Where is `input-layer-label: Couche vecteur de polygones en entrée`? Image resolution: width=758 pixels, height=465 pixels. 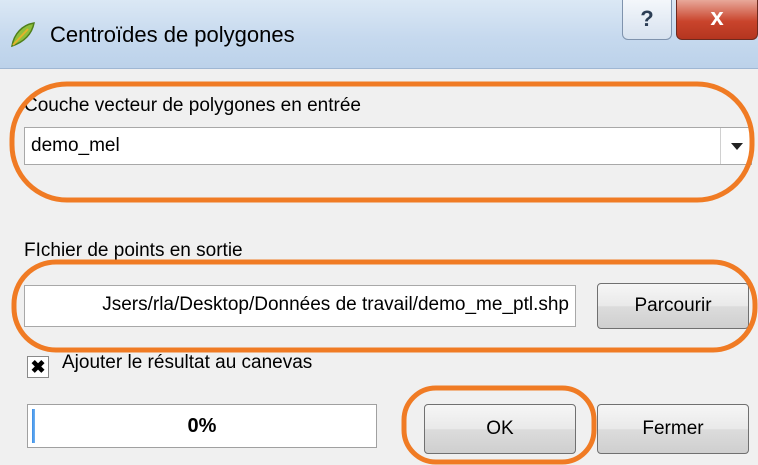 input-layer-label: Couche vecteur de polygones en entrée is located at coordinates (192, 105).